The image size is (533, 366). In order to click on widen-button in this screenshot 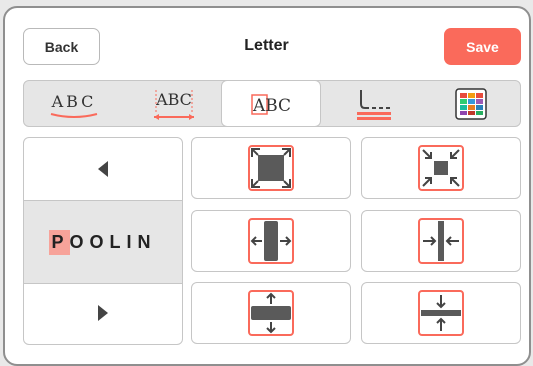, I will do `click(271, 241)`.